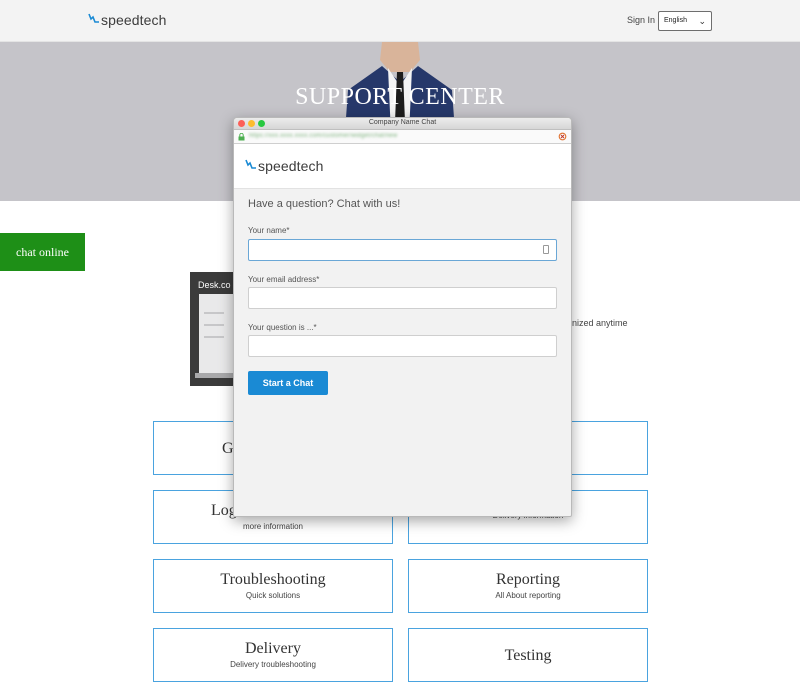 The image size is (800, 699). I want to click on video-thumbnail: Desk.co, so click(212, 329).